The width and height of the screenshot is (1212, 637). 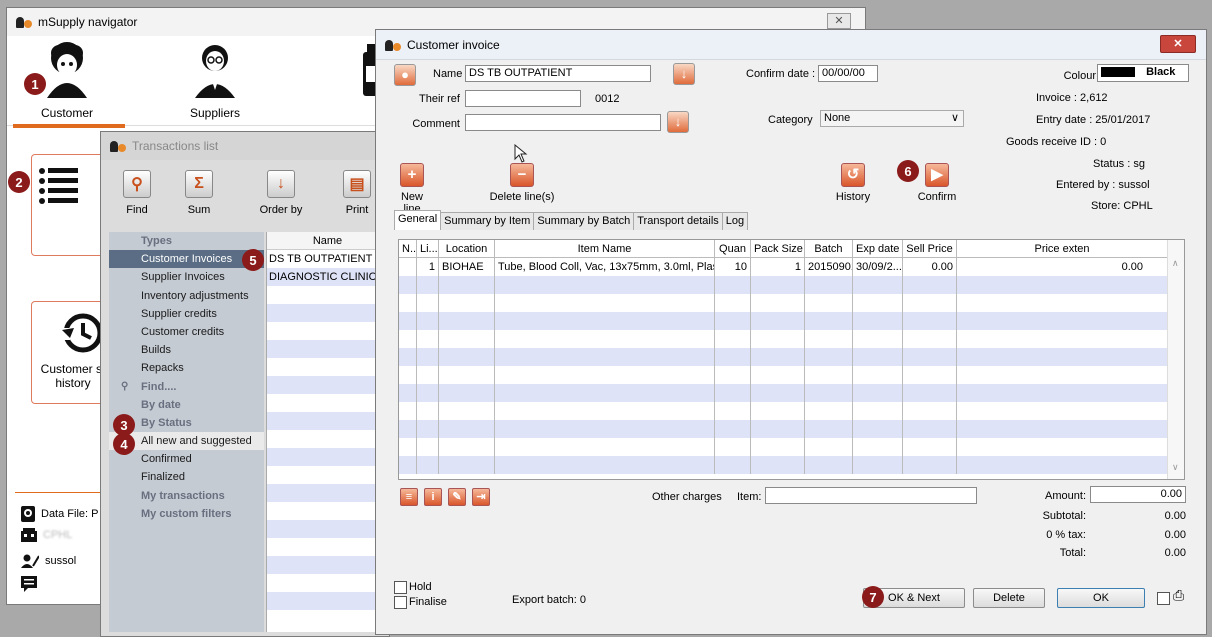 I want to click on column-header-name: Name, so click(x=327, y=241).